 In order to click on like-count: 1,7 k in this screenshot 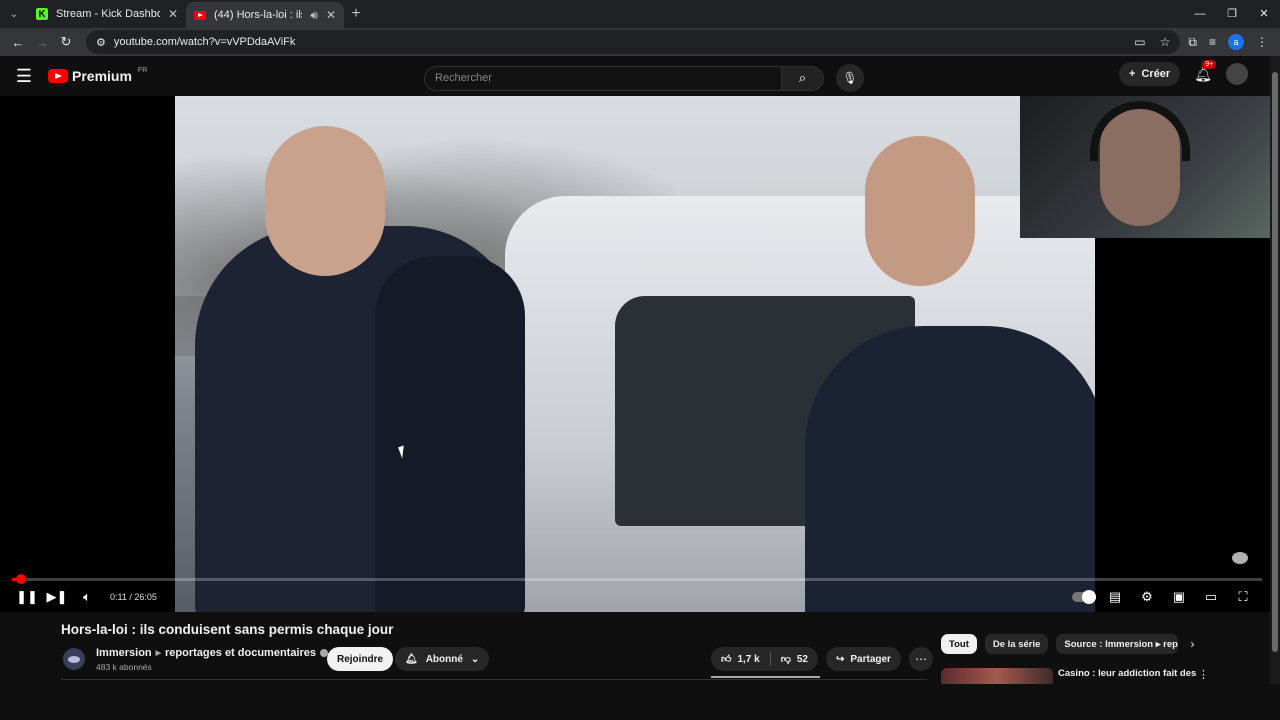, I will do `click(748, 659)`.